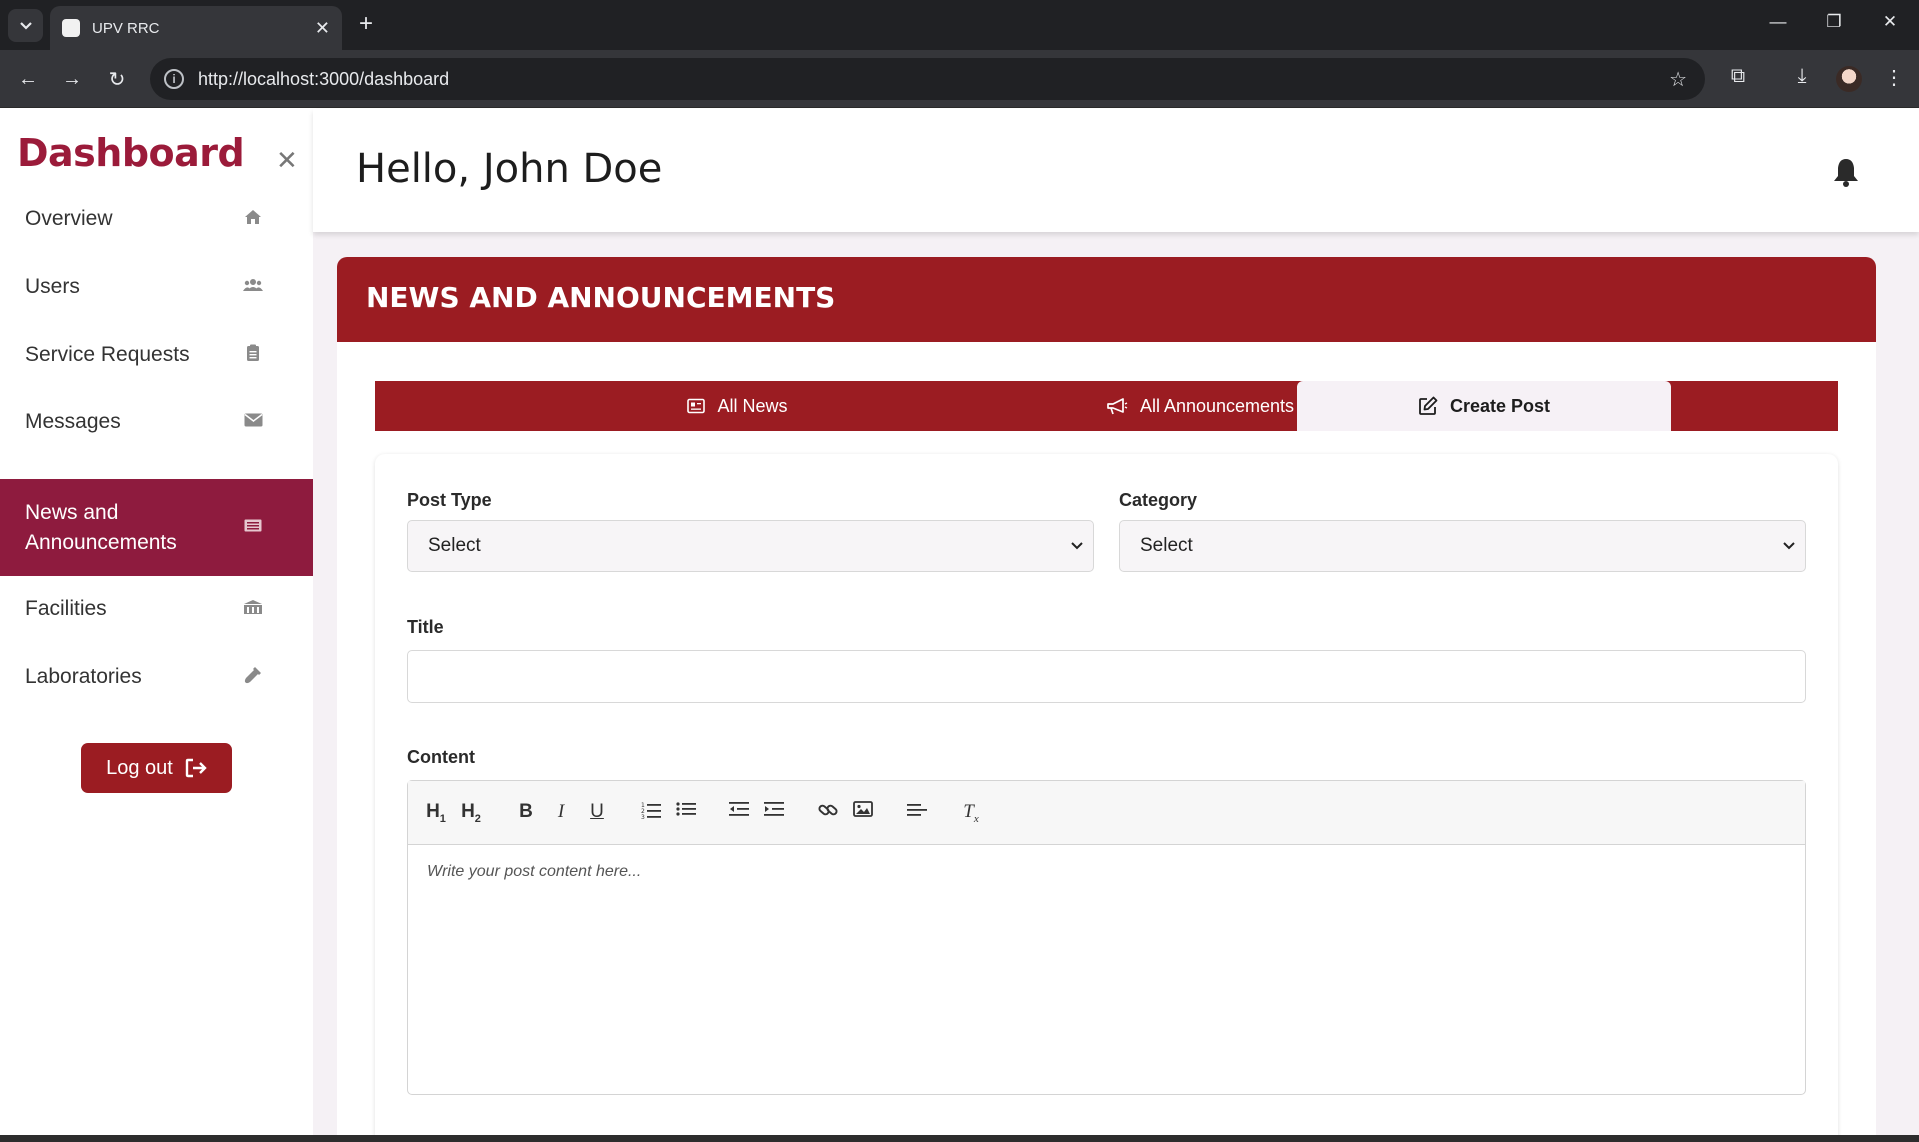  Describe the element at coordinates (131, 153) in the screenshot. I see `brand-title: Dashboard` at that location.